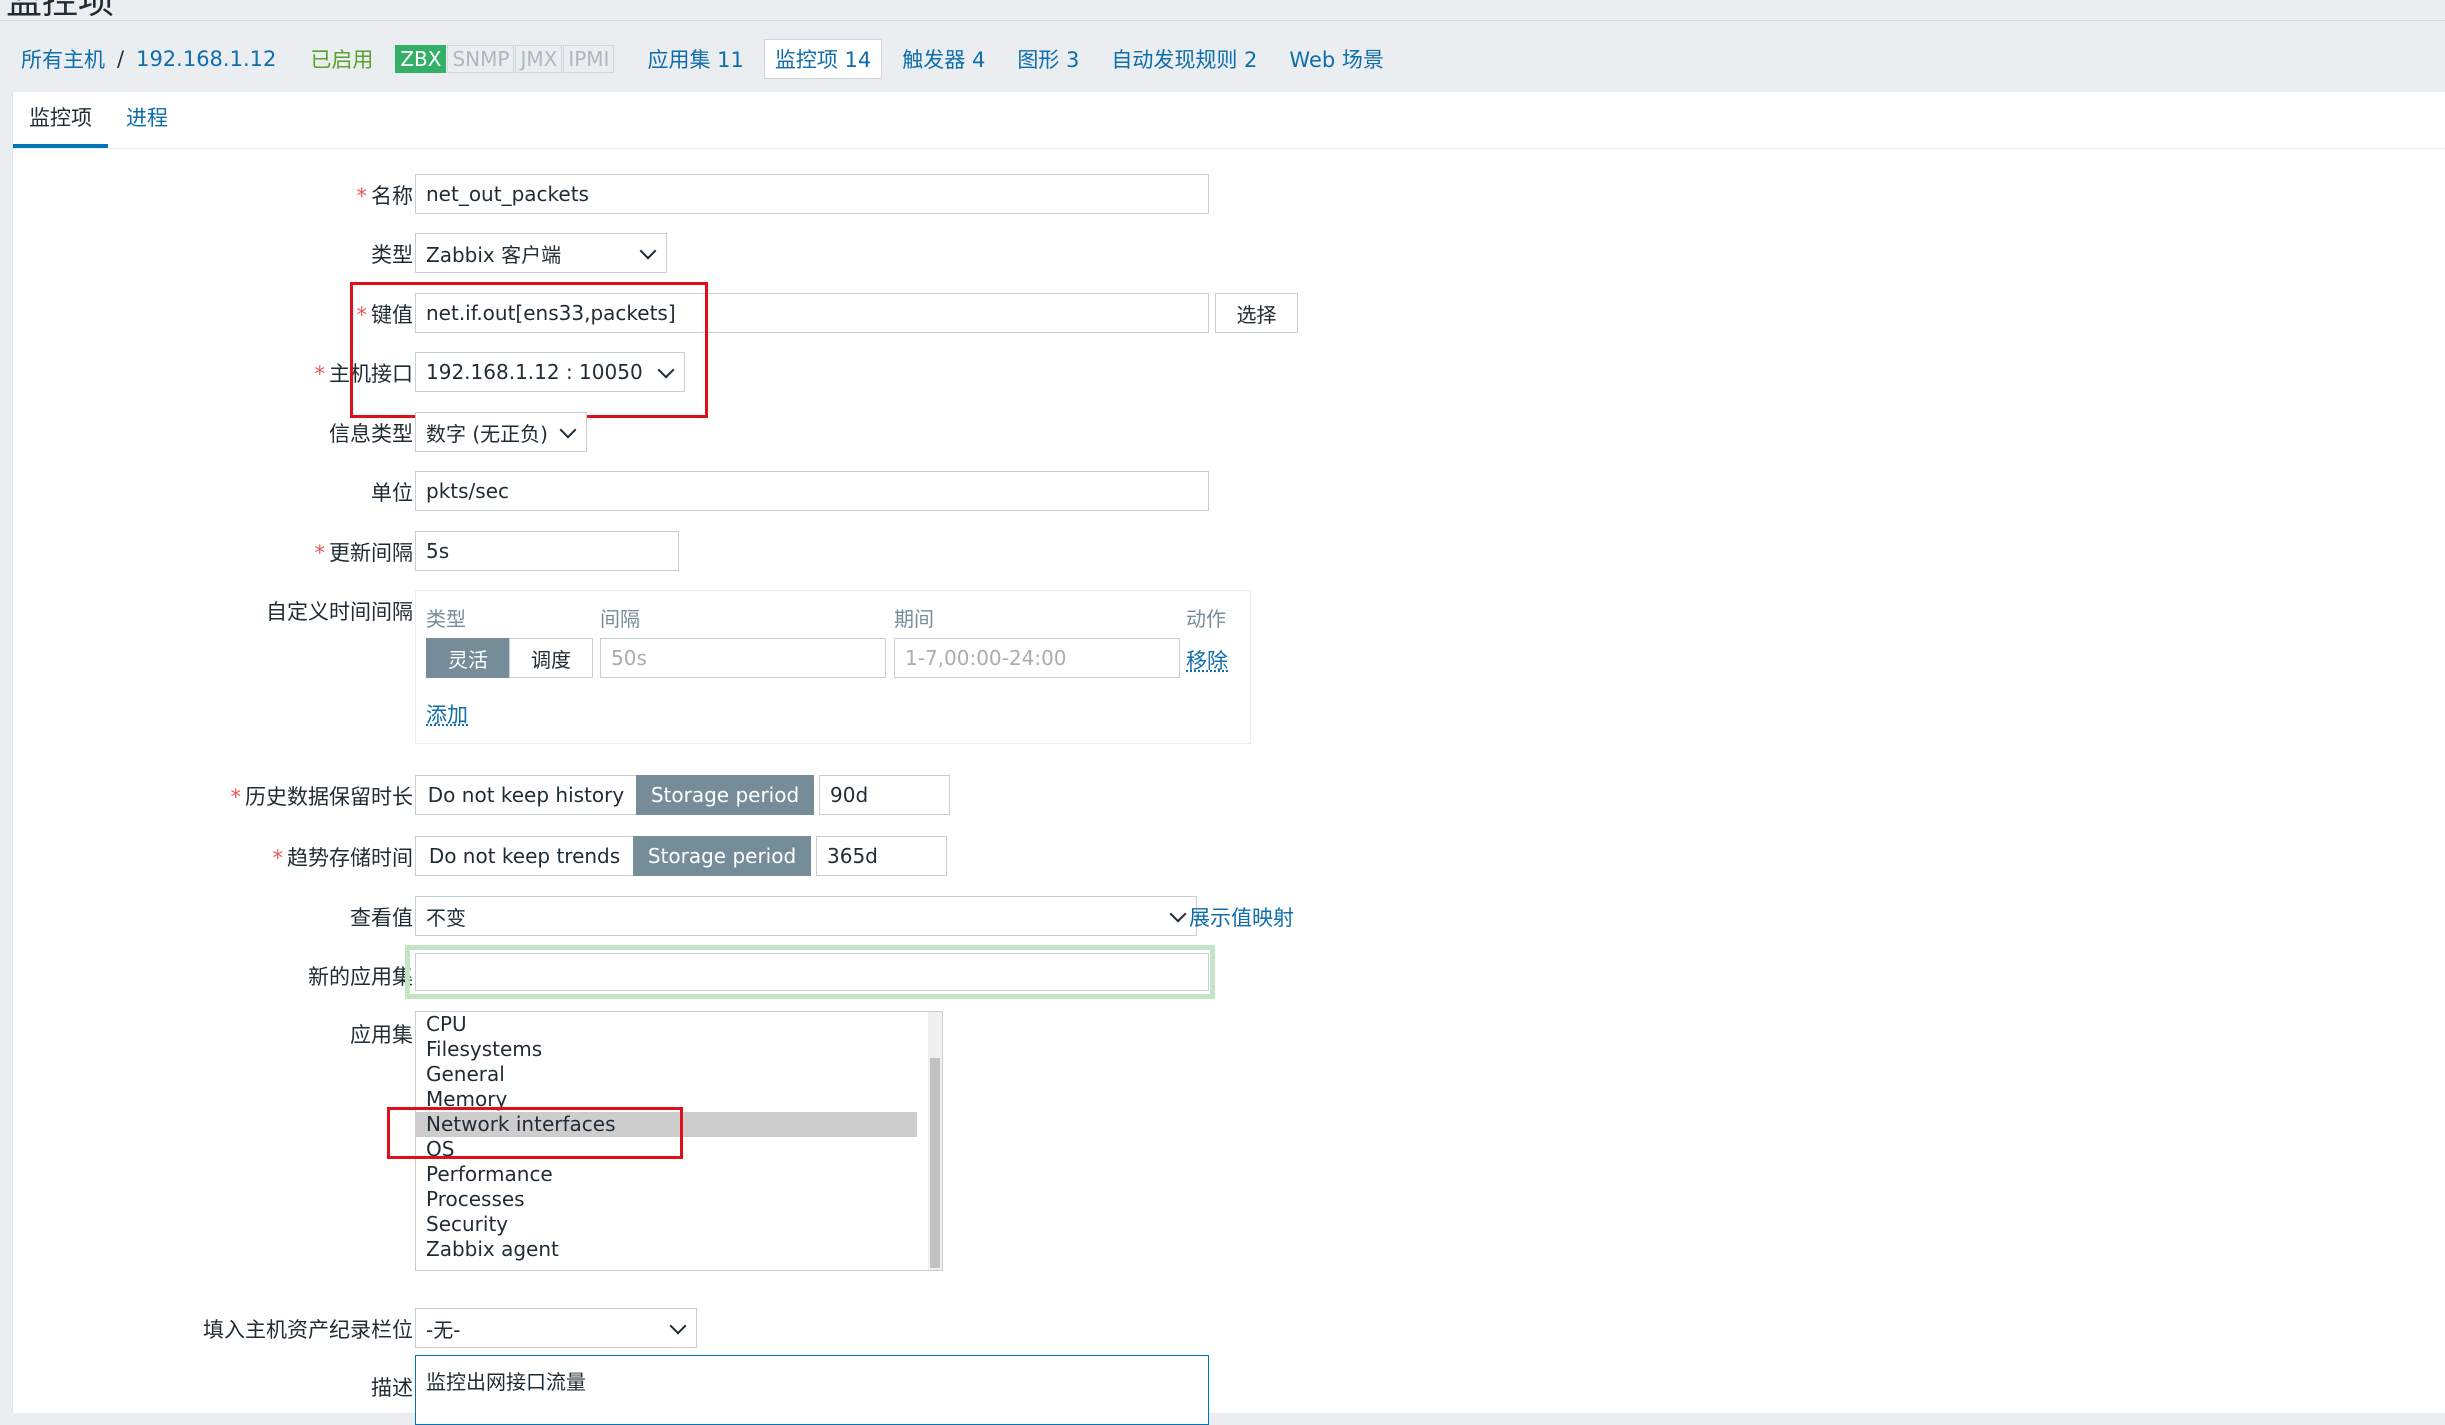  I want to click on info-type-select: 数字 (无正负), so click(501, 432).